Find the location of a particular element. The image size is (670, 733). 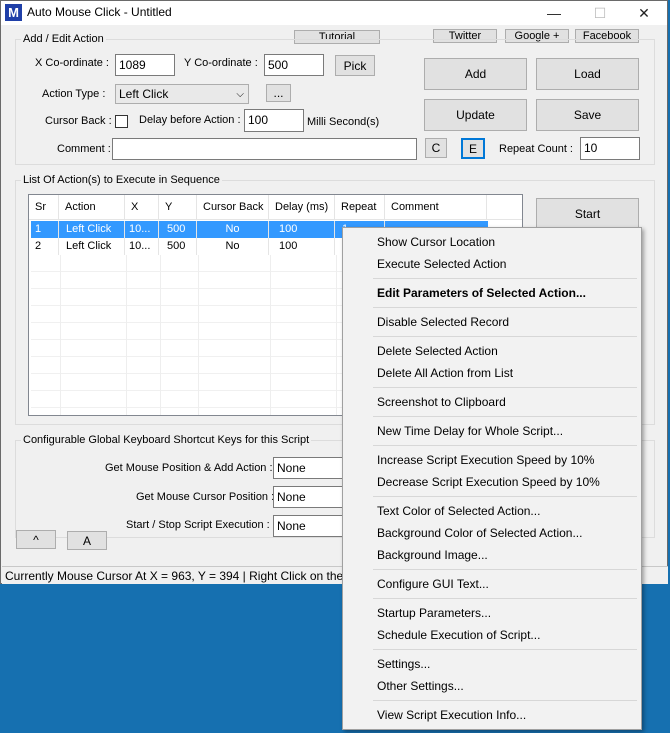

action-type-label: Action Type : is located at coordinates (74, 94).